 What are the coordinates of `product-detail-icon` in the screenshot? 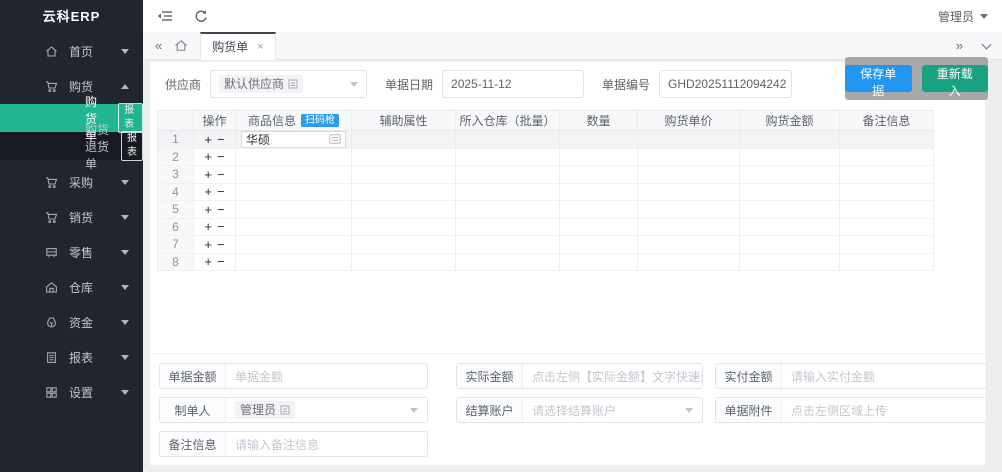 It's located at (335, 139).